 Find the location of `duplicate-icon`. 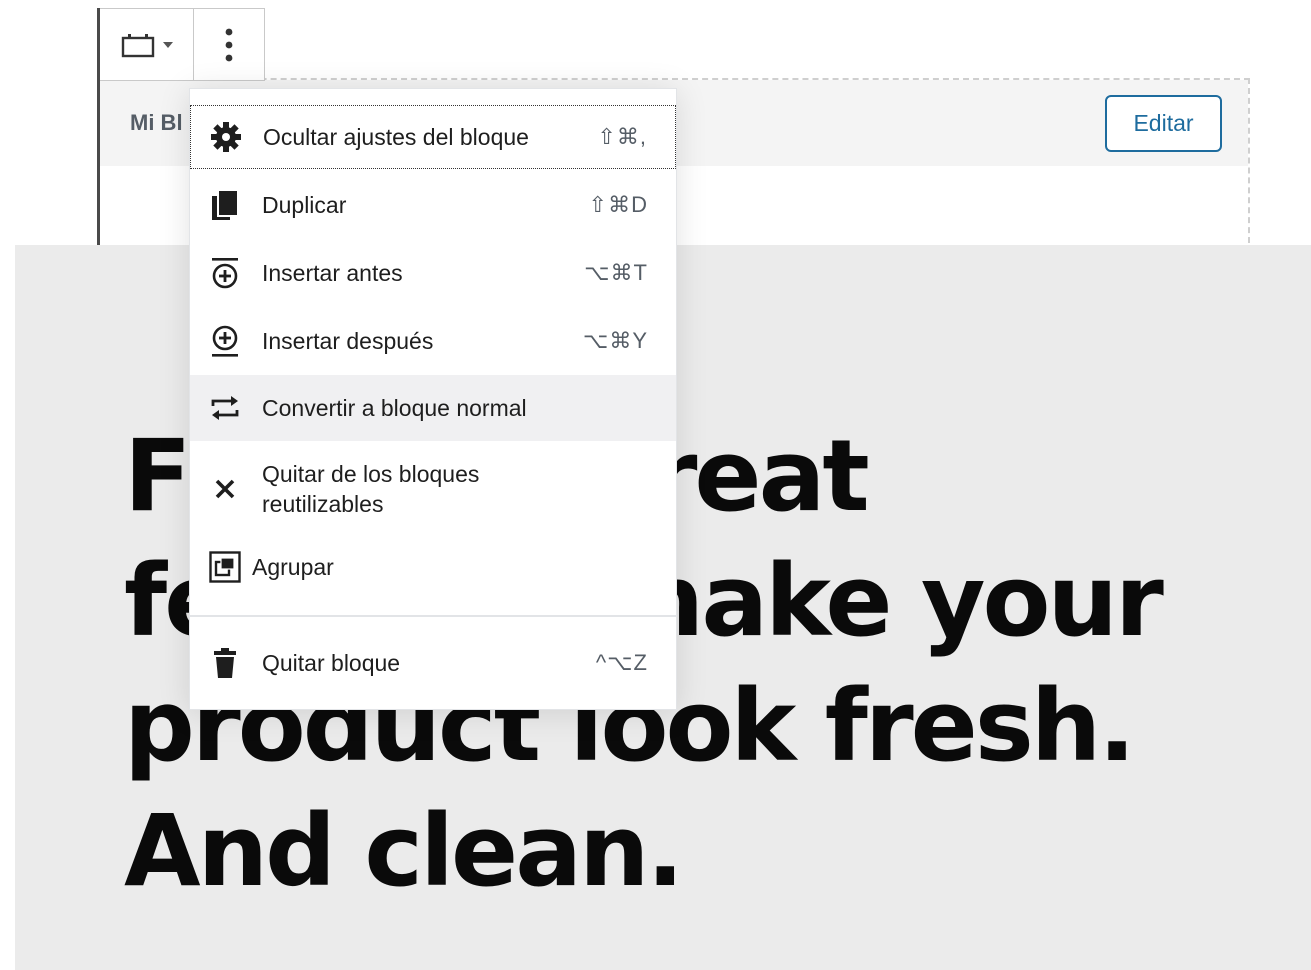

duplicate-icon is located at coordinates (225, 205).